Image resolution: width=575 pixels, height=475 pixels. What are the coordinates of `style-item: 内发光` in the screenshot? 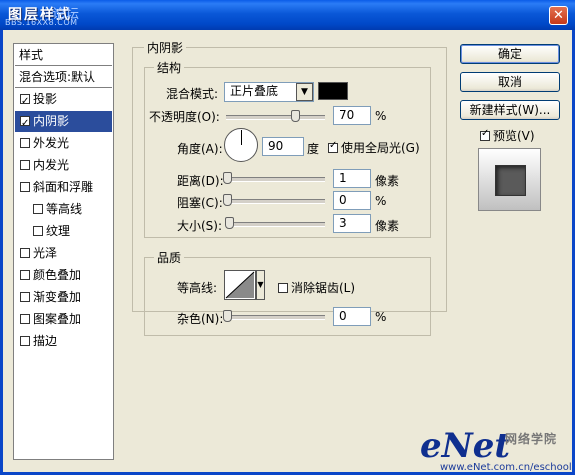 It's located at (63, 165).